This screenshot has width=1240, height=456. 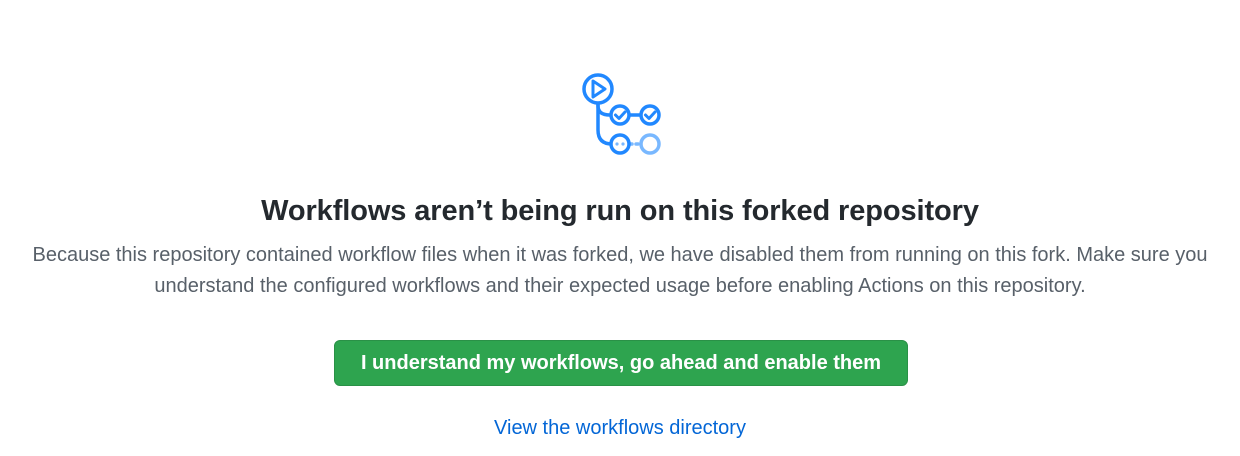 I want to click on view-workflows-link-container: View the workflows directory, so click(x=620, y=428).